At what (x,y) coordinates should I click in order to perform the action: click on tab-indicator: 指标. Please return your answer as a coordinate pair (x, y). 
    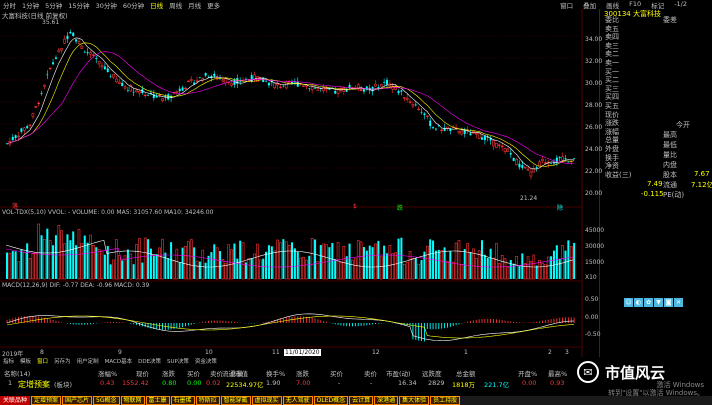
    Looking at the image, I should click on (8, 361).